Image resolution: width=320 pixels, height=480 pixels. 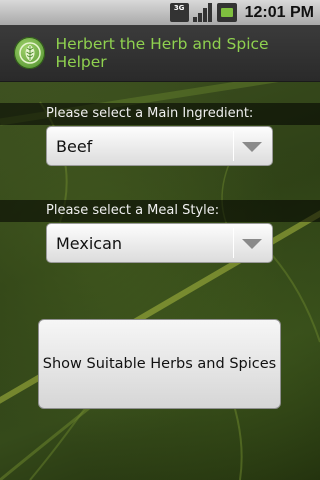 What do you see at coordinates (30, 53) in the screenshot?
I see `leaf-icon` at bounding box center [30, 53].